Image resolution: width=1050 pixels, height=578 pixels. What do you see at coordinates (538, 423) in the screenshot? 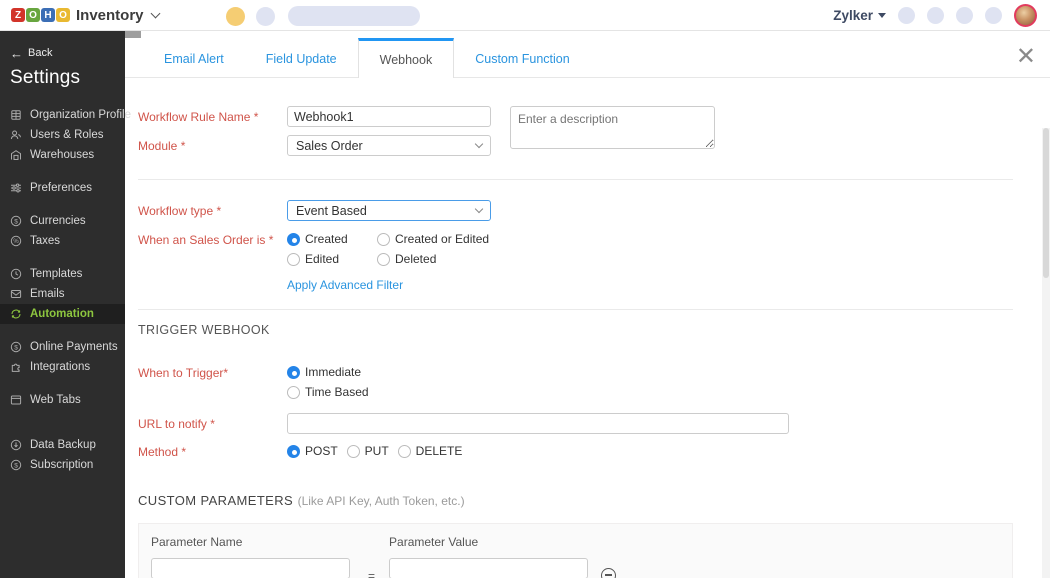
I see `url-to-notify-input` at bounding box center [538, 423].